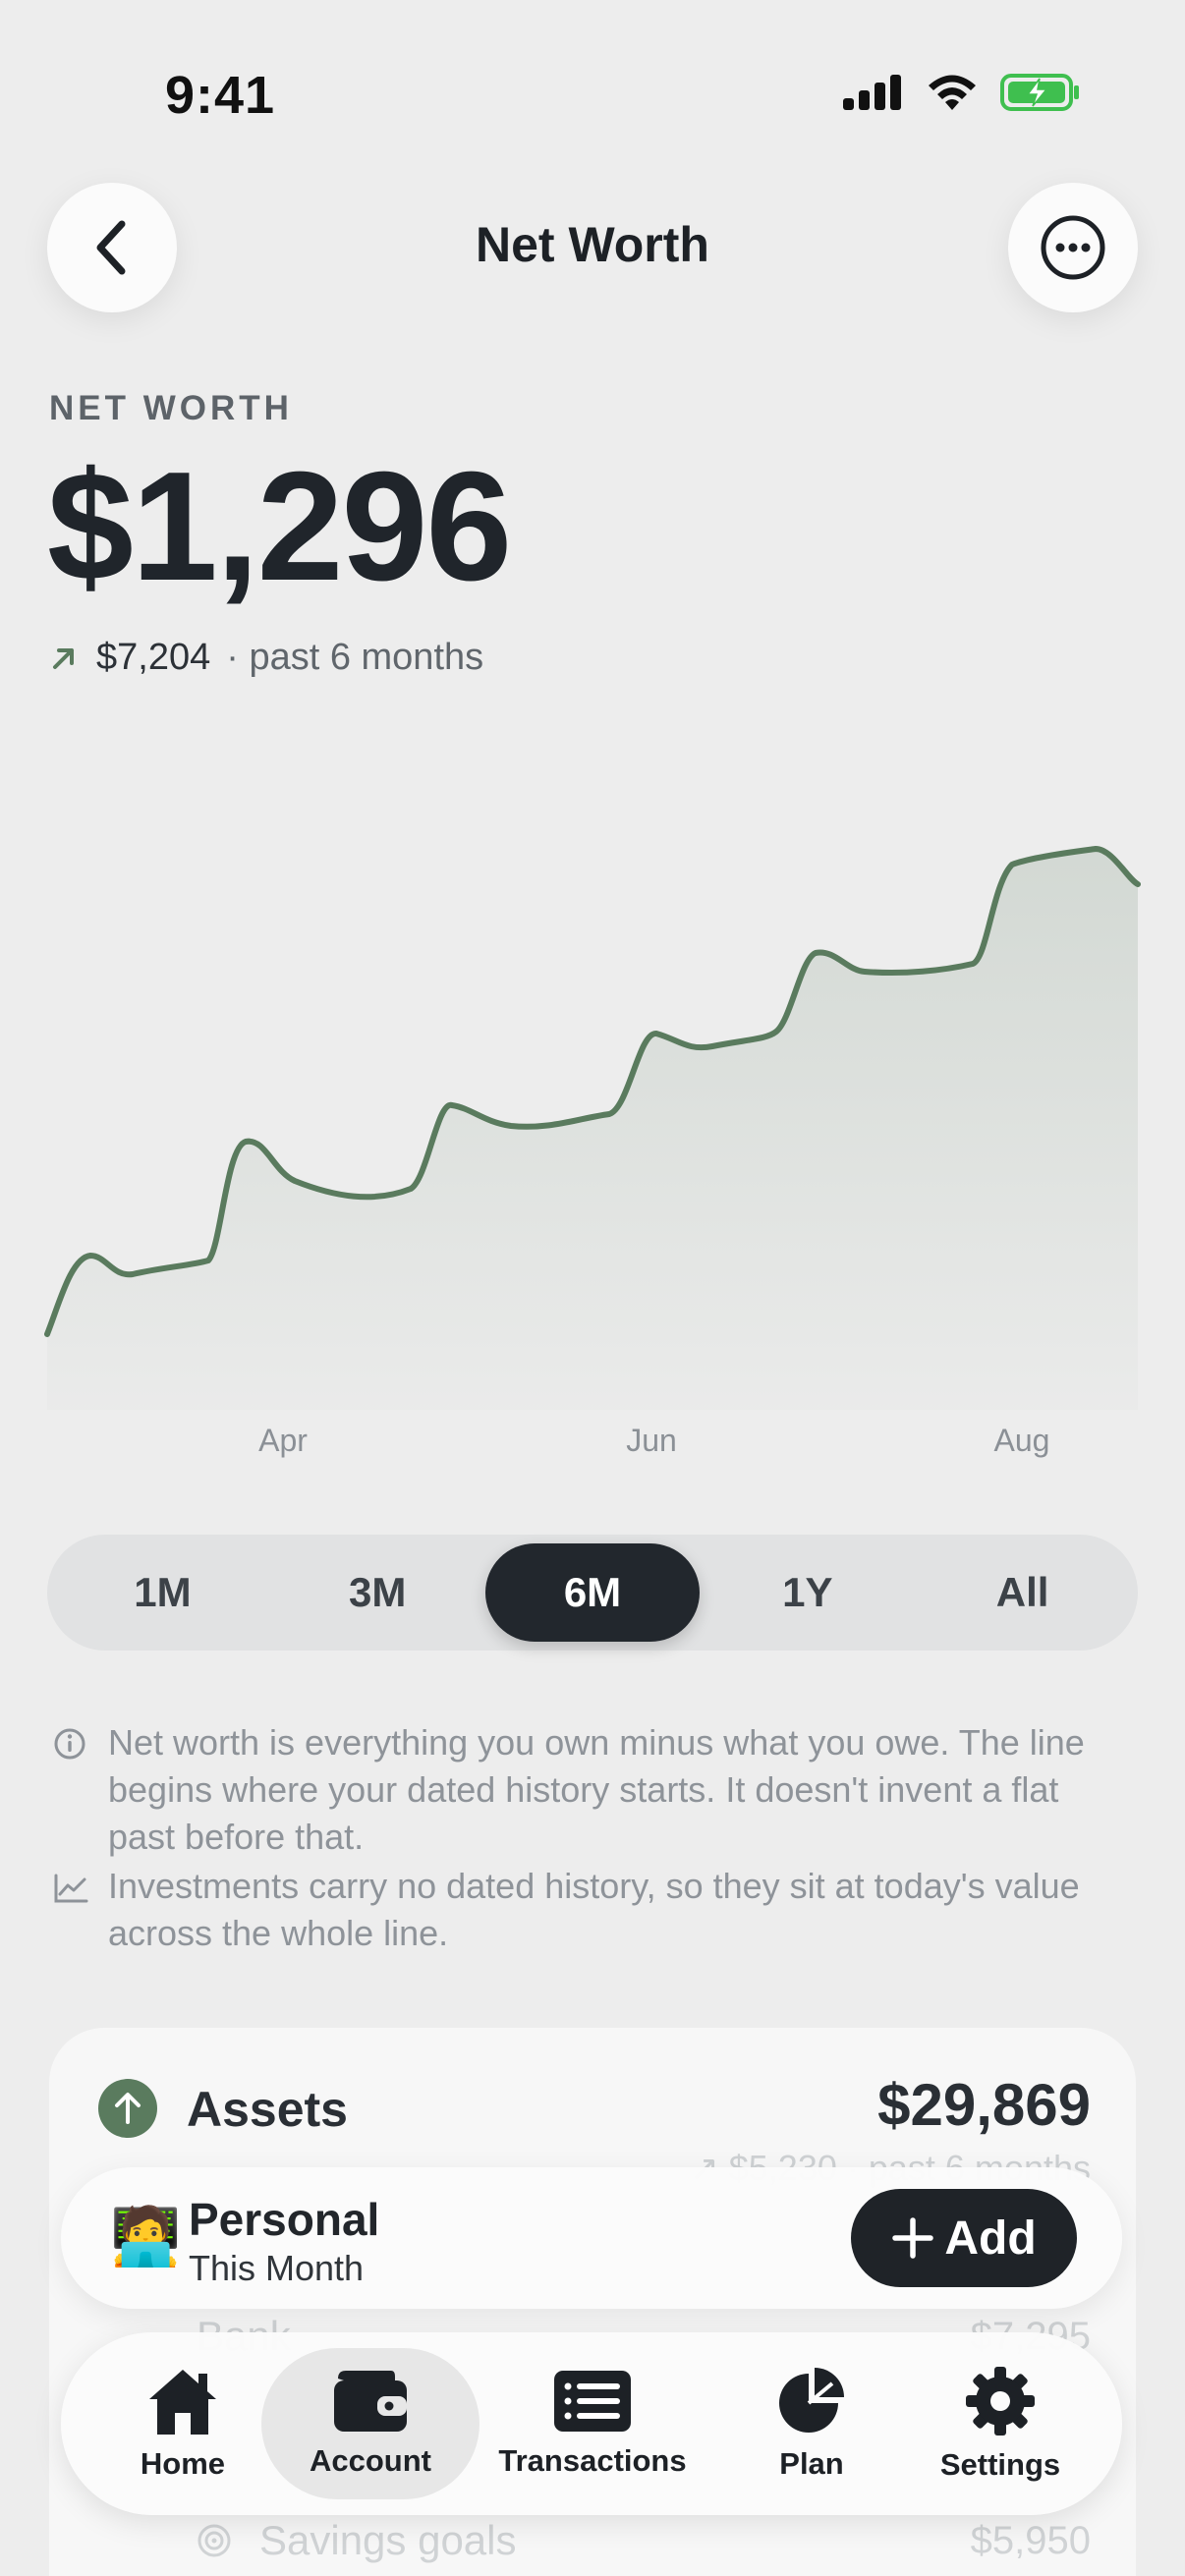 Image resolution: width=1185 pixels, height=2576 pixels. Describe the element at coordinates (1001, 2401) in the screenshot. I see `gear-icon` at that location.